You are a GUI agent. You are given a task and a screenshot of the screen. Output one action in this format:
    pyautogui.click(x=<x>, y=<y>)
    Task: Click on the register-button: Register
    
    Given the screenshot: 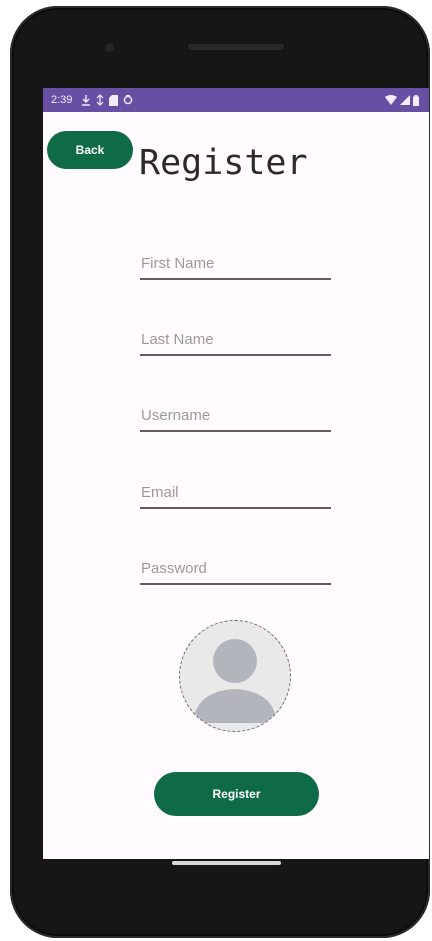 What is the action you would take?
    pyautogui.click(x=236, y=794)
    